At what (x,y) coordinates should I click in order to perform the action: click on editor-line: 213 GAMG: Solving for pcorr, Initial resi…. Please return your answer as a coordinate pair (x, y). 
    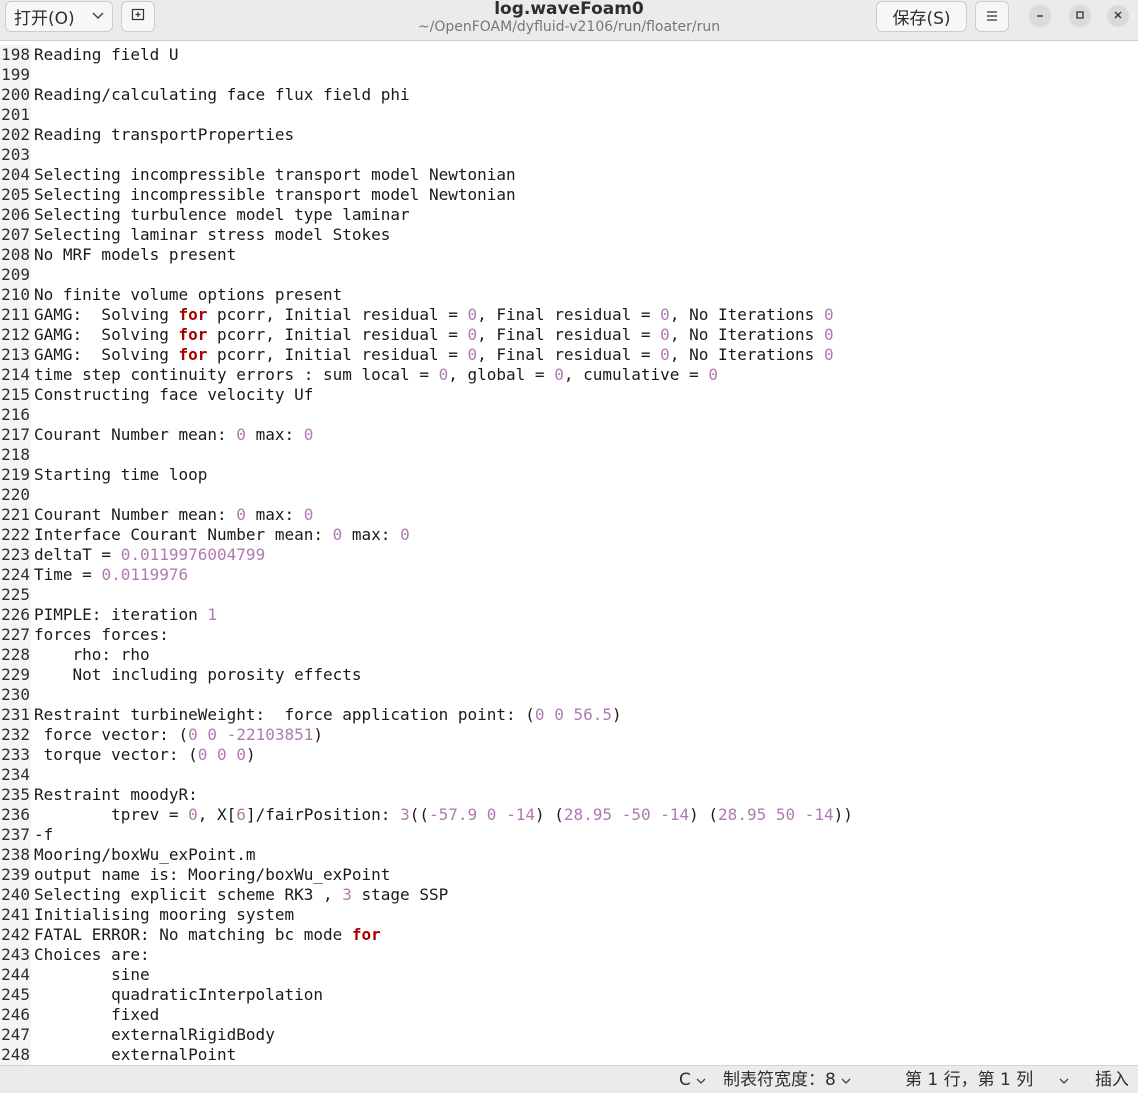
    Looking at the image, I should click on (426, 355).